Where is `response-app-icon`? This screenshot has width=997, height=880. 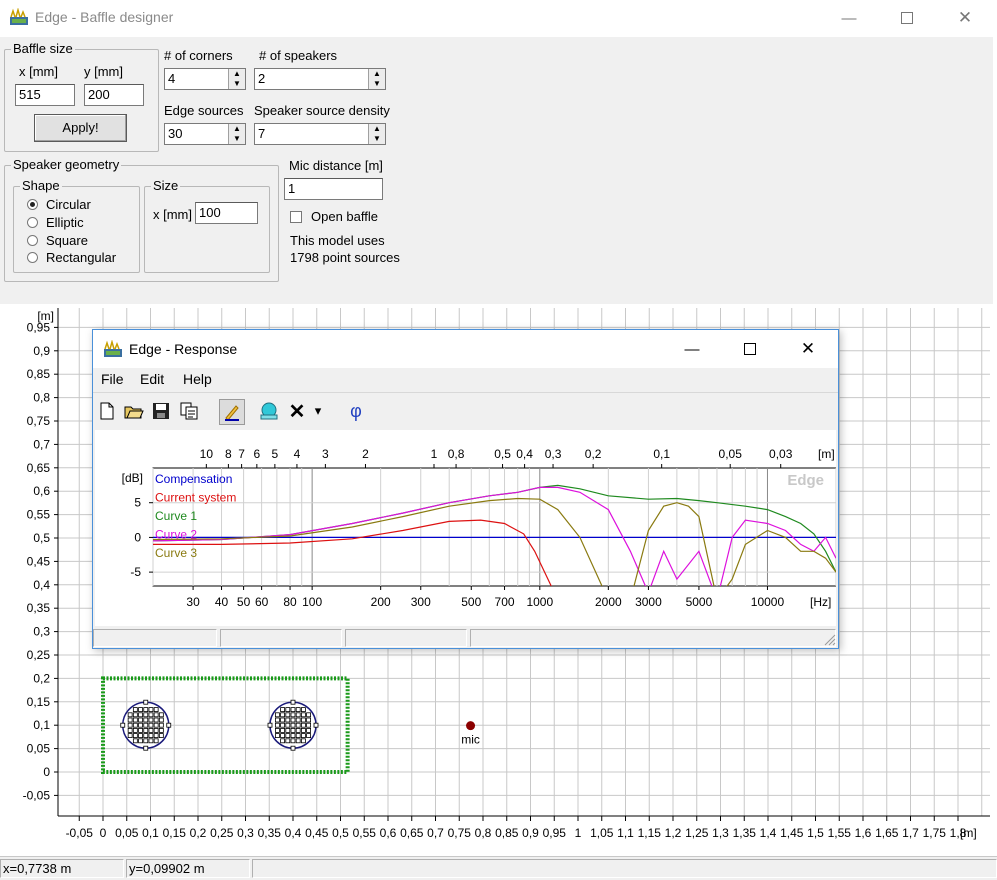
response-app-icon is located at coordinates (113, 348).